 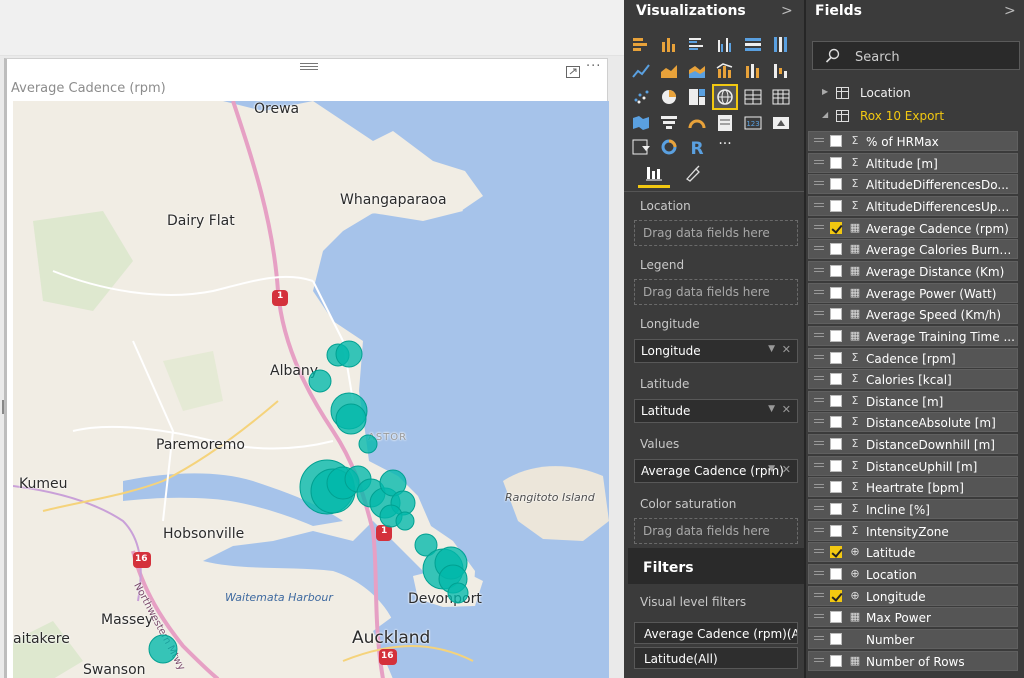 What do you see at coordinates (725, 71) in the screenshot?
I see `line-and-column-chart-icon` at bounding box center [725, 71].